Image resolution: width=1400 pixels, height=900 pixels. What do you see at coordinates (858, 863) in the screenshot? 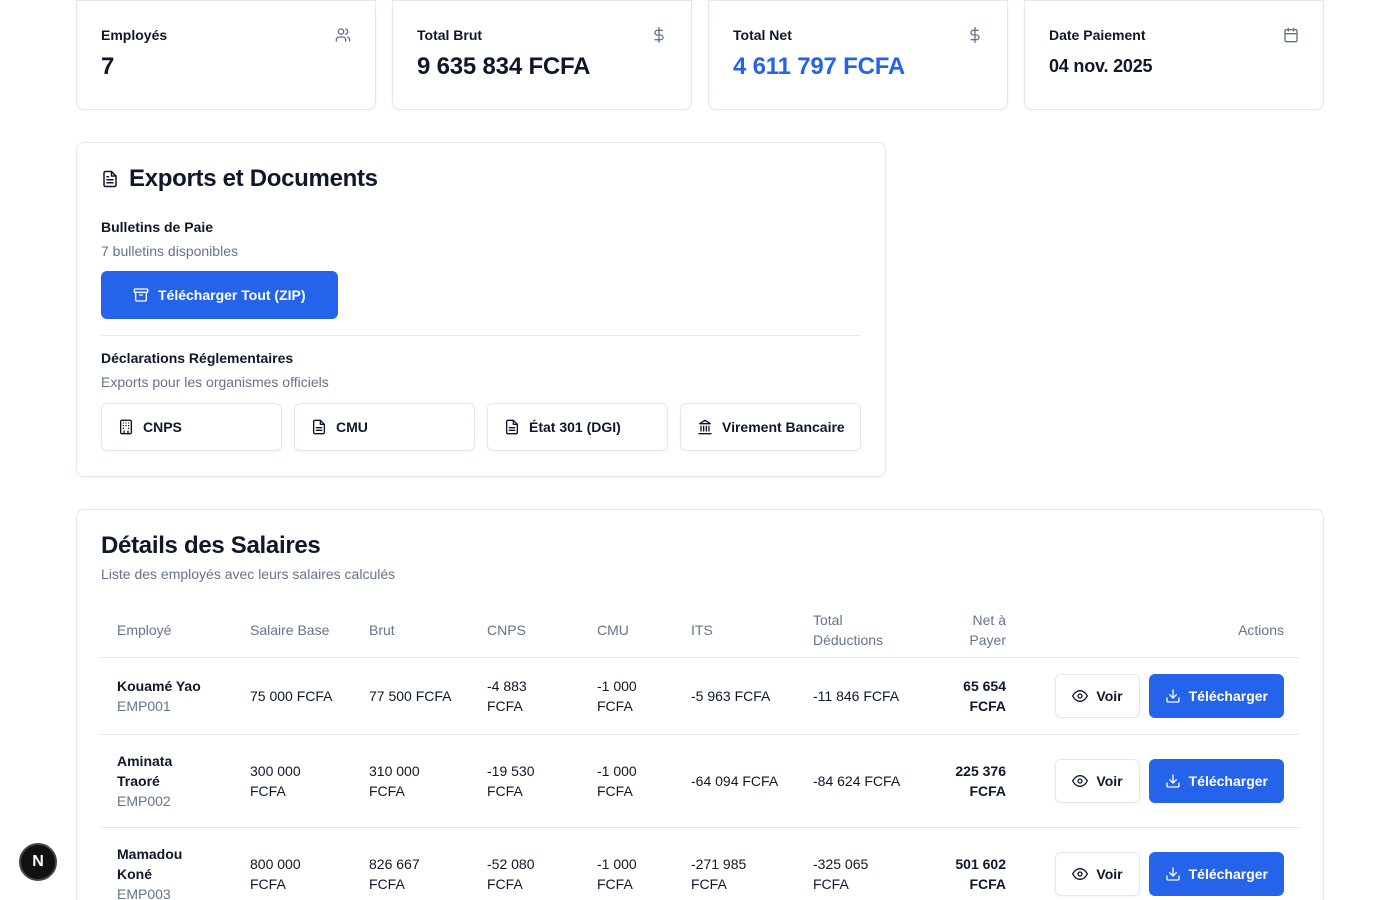
I see `total-deductions-cell: -325 065 FCFA` at bounding box center [858, 863].